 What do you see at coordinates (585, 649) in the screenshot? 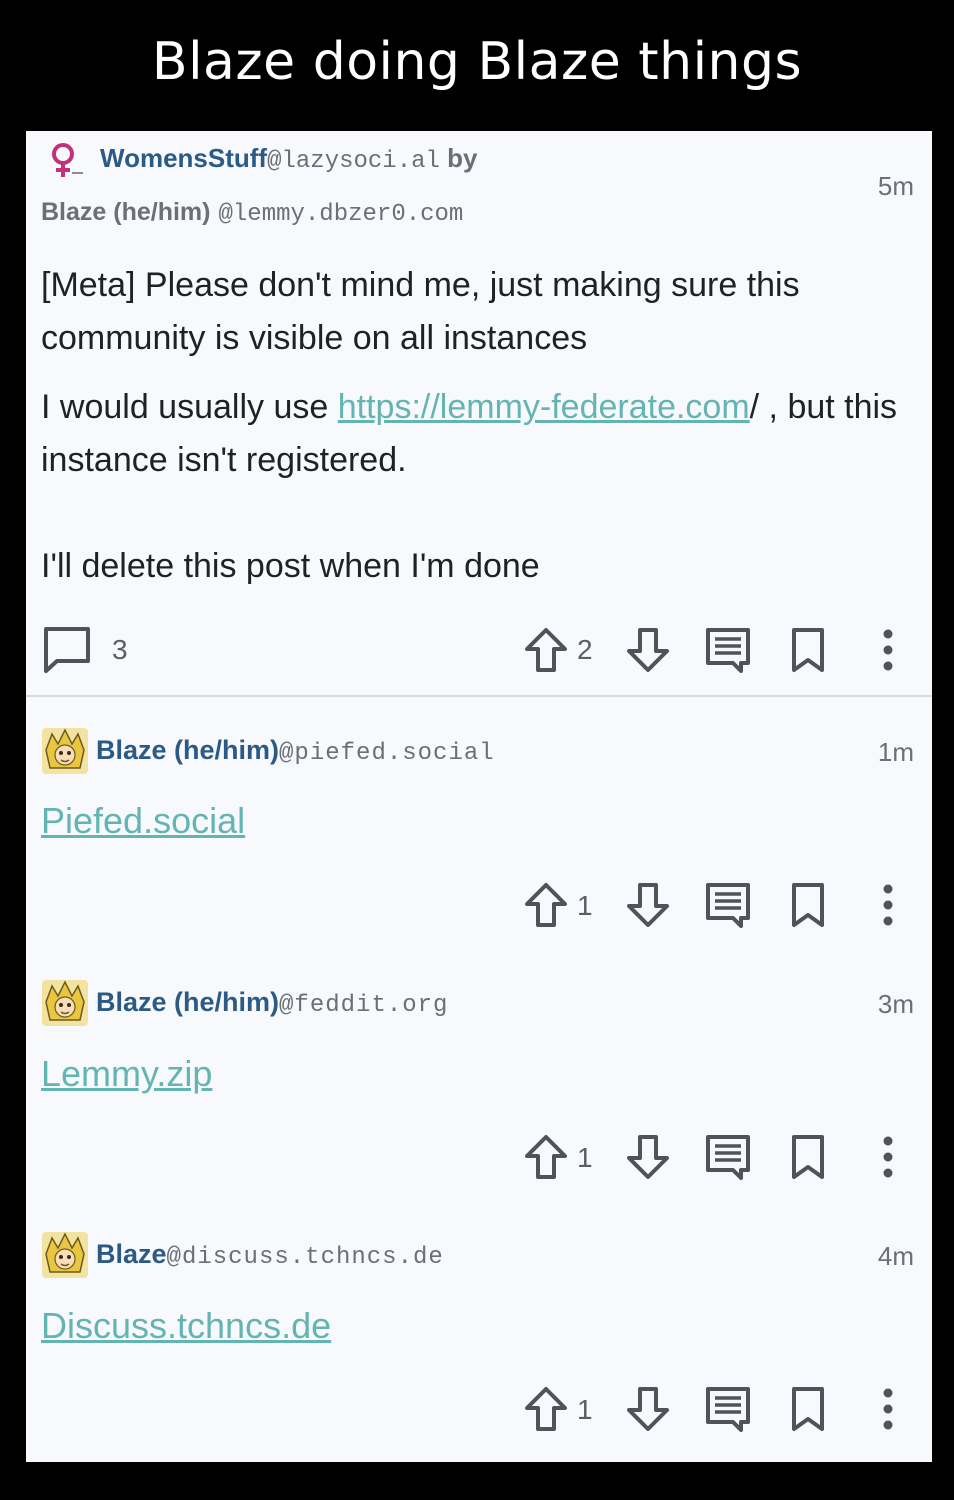
I see `upvote-count: 2` at bounding box center [585, 649].